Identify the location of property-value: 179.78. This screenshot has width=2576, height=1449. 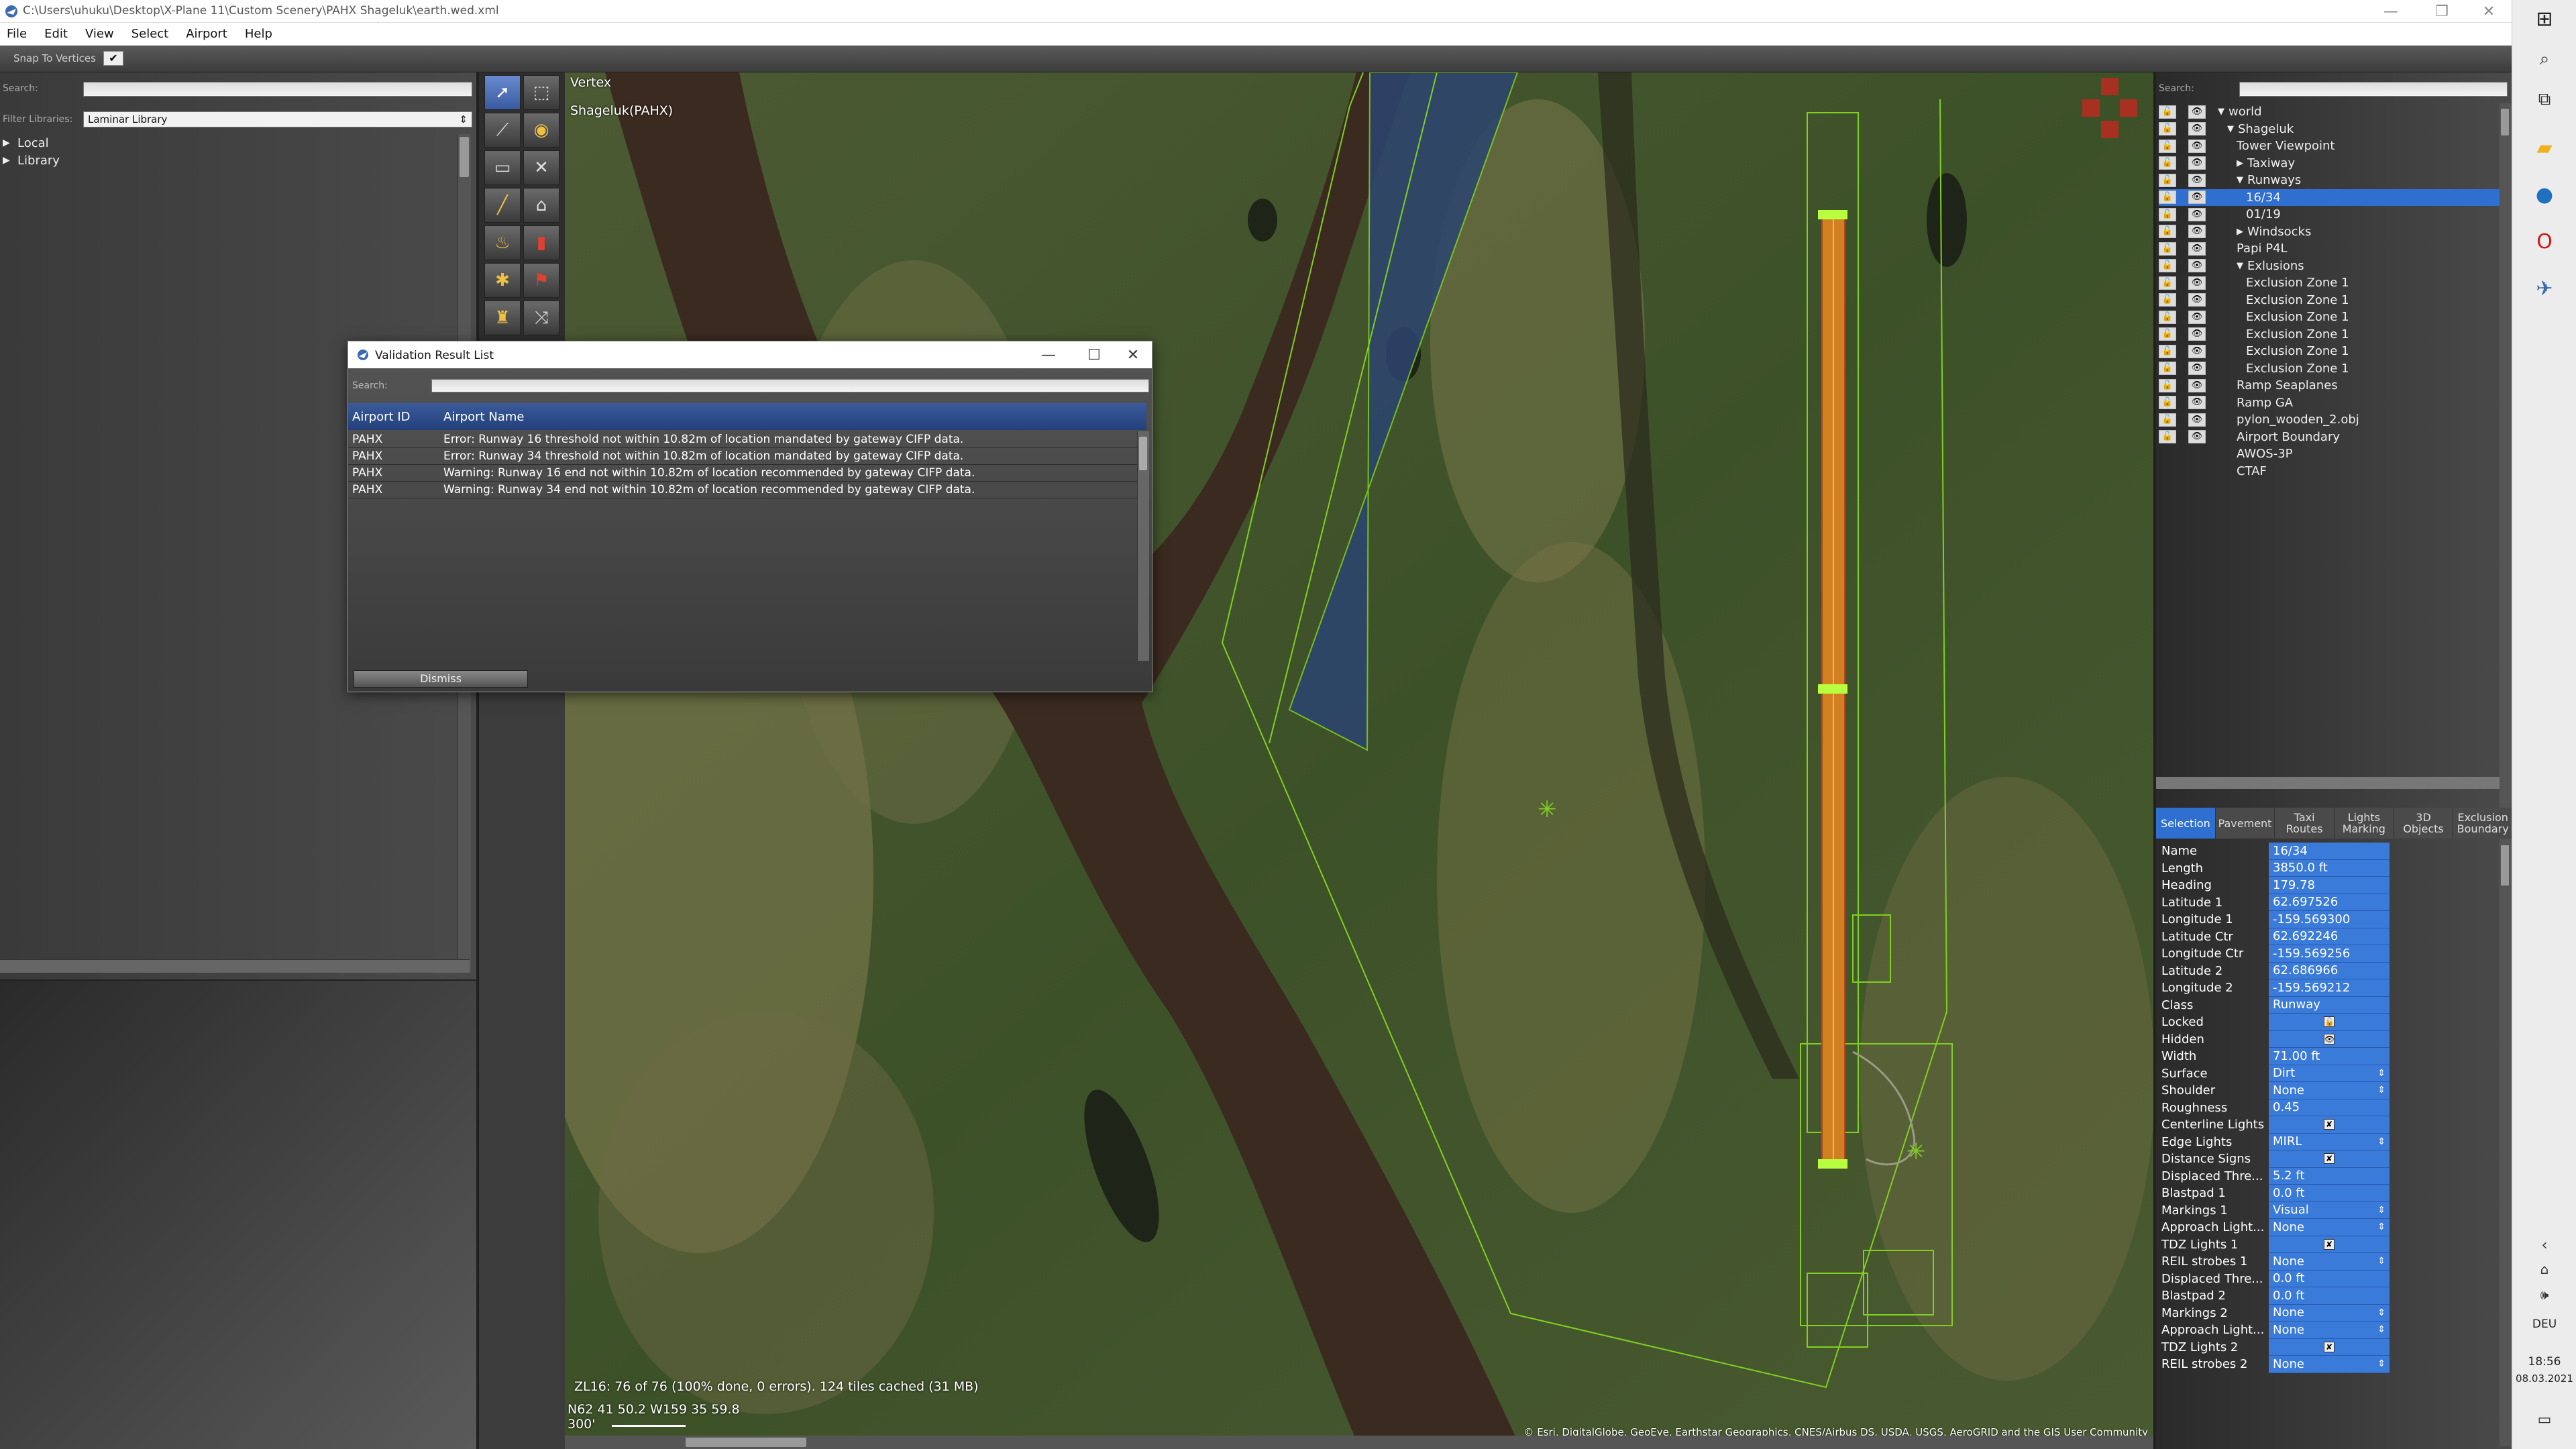
(2329, 885).